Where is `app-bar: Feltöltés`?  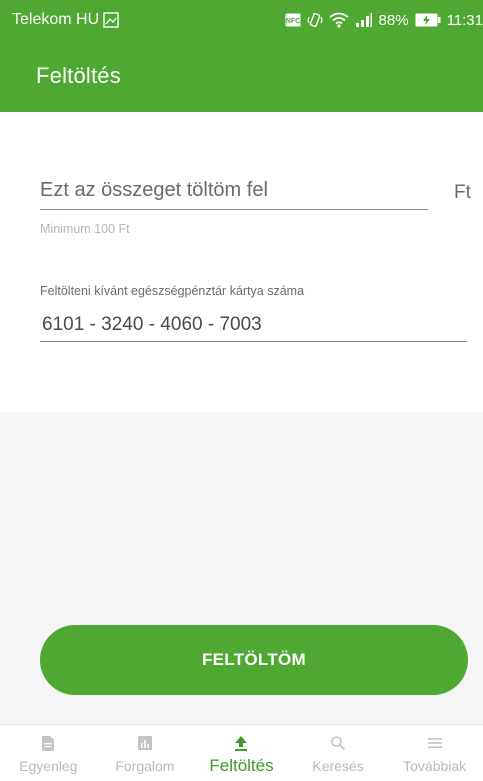 app-bar: Feltöltés is located at coordinates (241, 76).